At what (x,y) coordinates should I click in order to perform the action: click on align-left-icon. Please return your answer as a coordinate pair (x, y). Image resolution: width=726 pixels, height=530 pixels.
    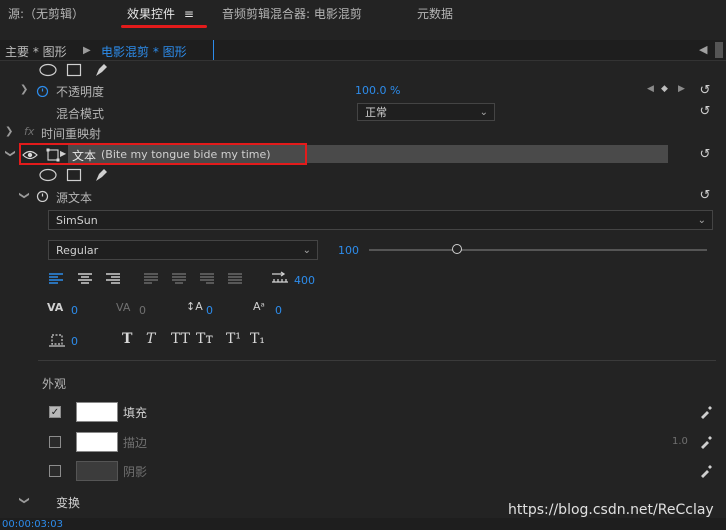
    Looking at the image, I should click on (56, 278).